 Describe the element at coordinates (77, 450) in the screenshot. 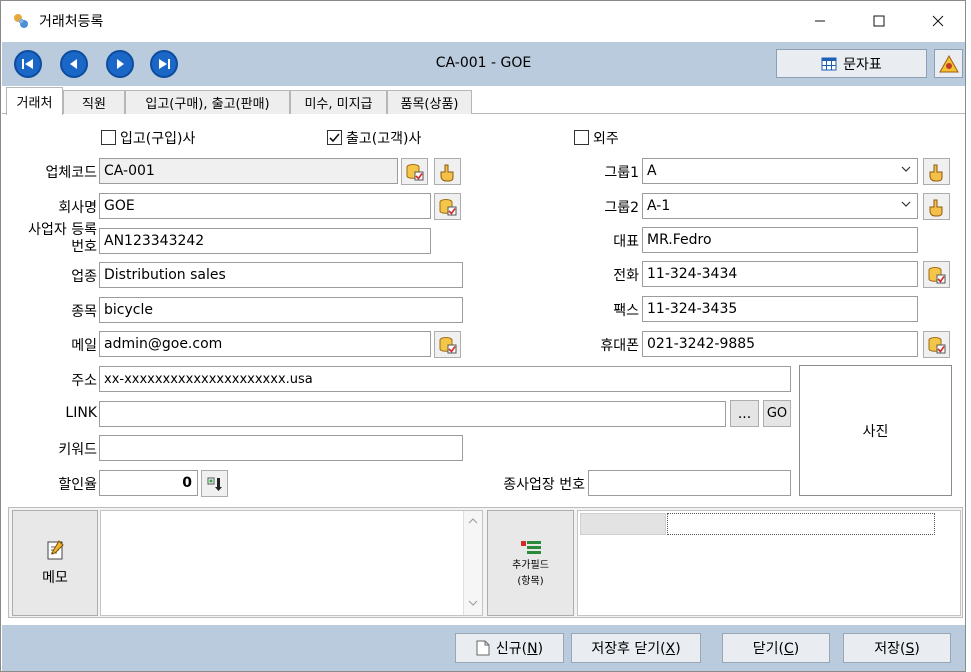

I see `keyword-label: 키워드` at that location.